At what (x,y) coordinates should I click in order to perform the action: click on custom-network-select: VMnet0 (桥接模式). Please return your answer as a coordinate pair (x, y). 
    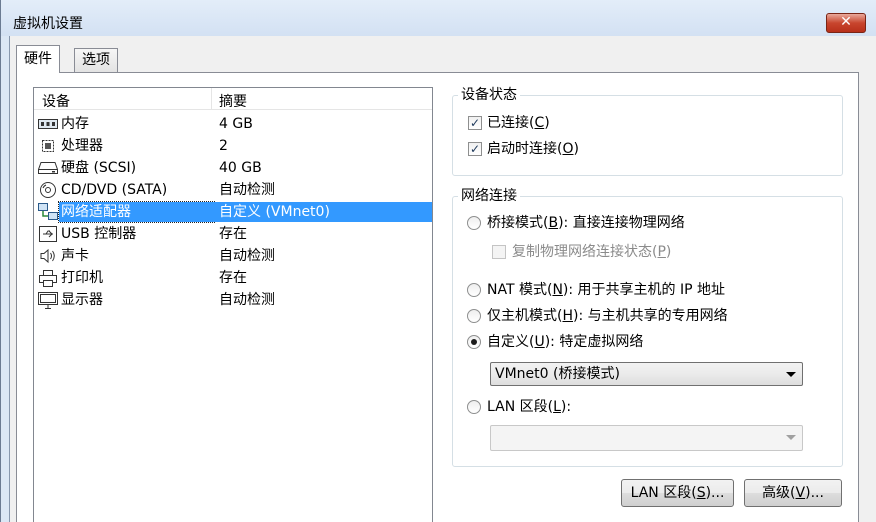
    Looking at the image, I should click on (646, 374).